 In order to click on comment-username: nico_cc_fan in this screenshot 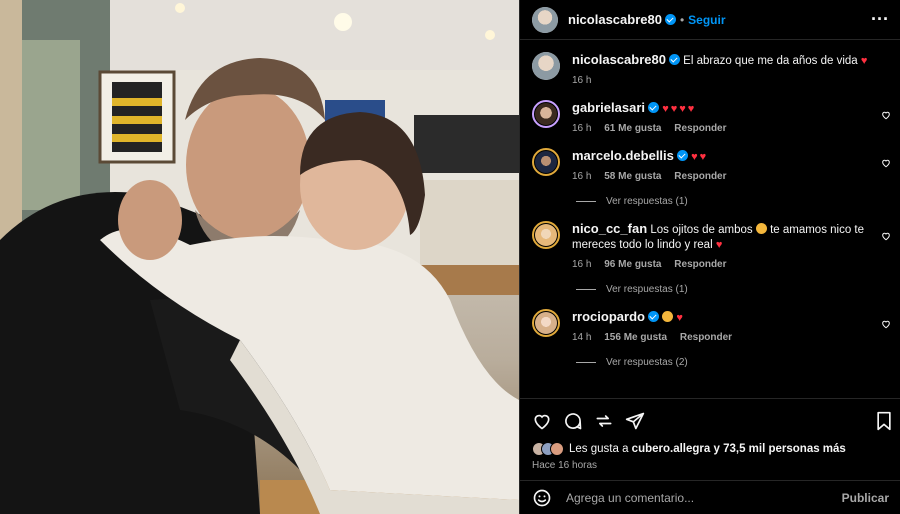, I will do `click(609, 228)`.